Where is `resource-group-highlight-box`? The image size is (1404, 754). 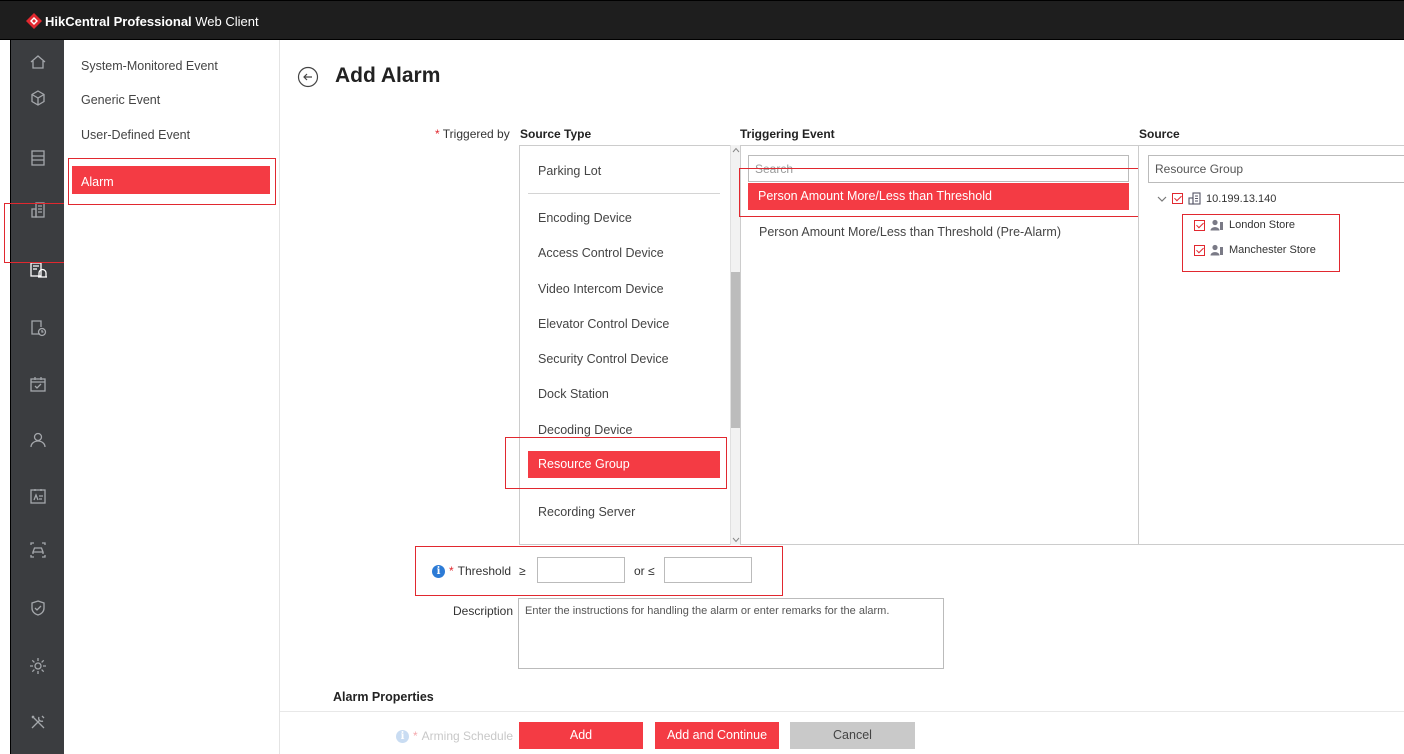
resource-group-highlight-box is located at coordinates (616, 463).